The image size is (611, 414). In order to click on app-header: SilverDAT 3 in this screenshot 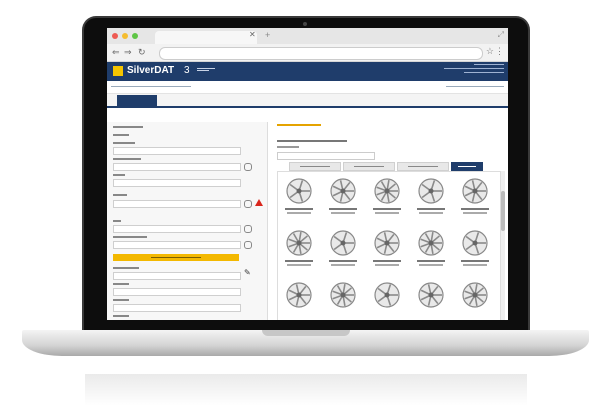, I will do `click(307, 71)`.